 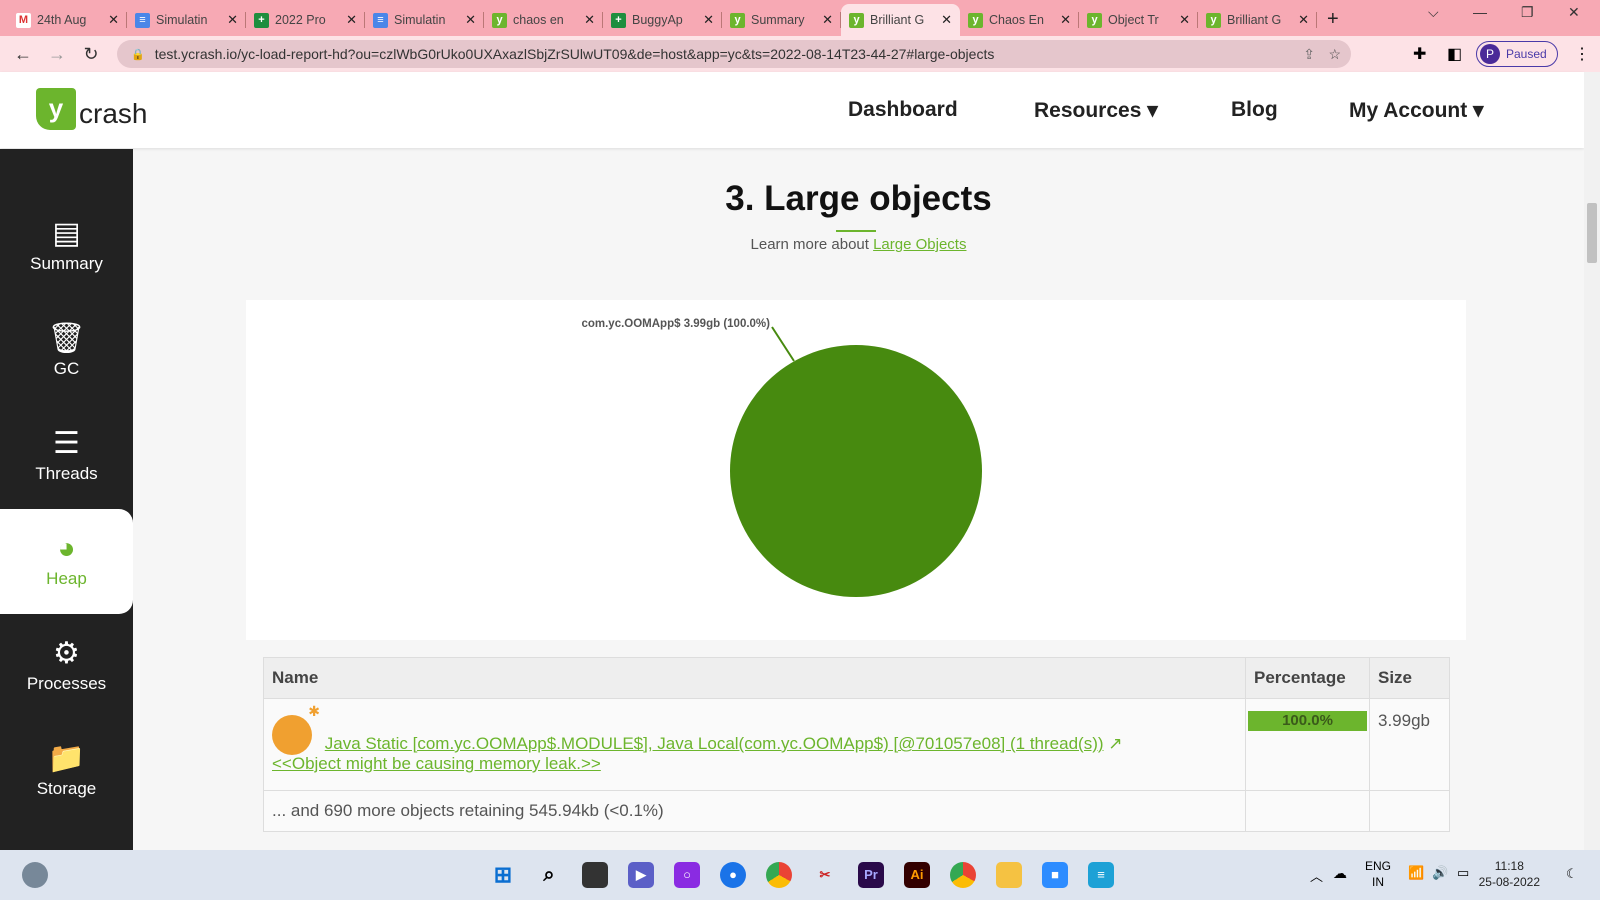 I want to click on large-objects-link: Large Objects, so click(x=919, y=244).